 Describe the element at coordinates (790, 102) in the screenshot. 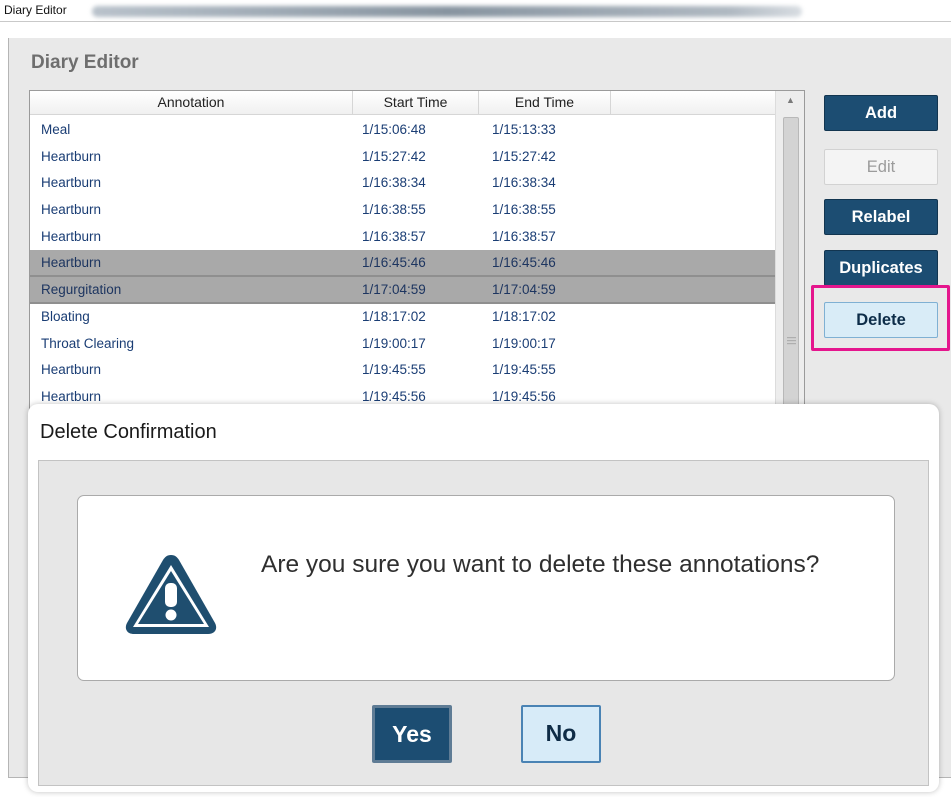

I see `scroll-up-arrow-icon: ▲` at that location.